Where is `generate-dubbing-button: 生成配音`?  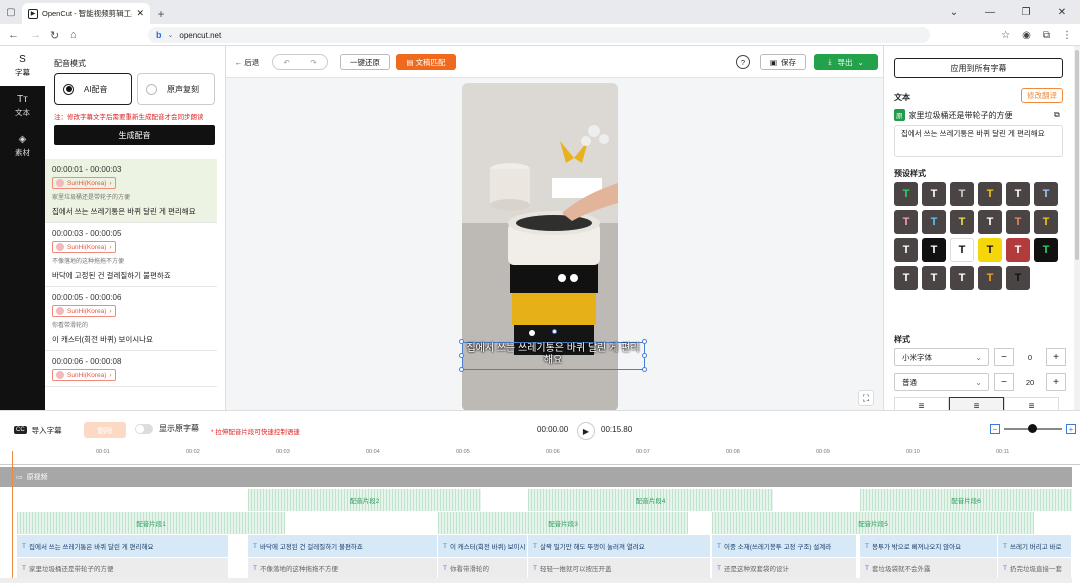
generate-dubbing-button: 生成配音 is located at coordinates (134, 135).